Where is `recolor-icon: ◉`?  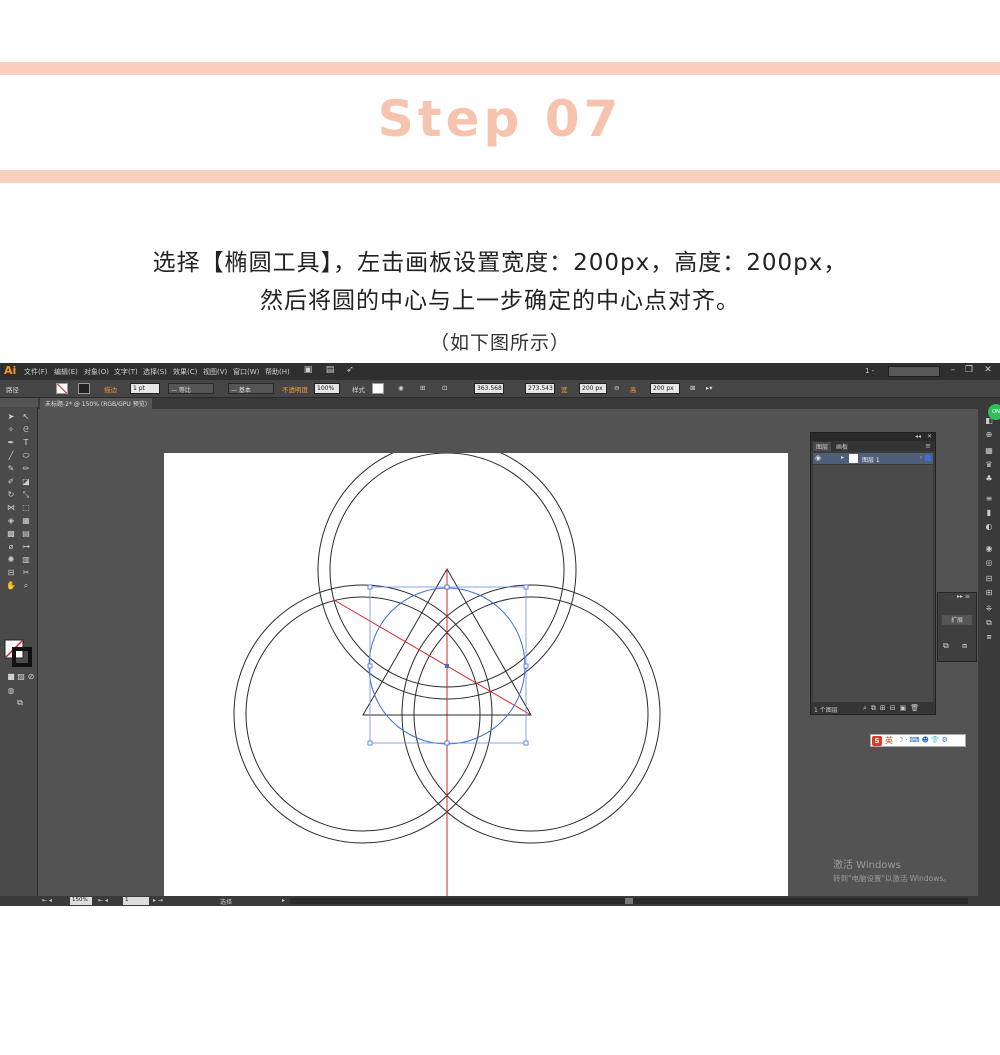 recolor-icon: ◉ is located at coordinates (401, 388).